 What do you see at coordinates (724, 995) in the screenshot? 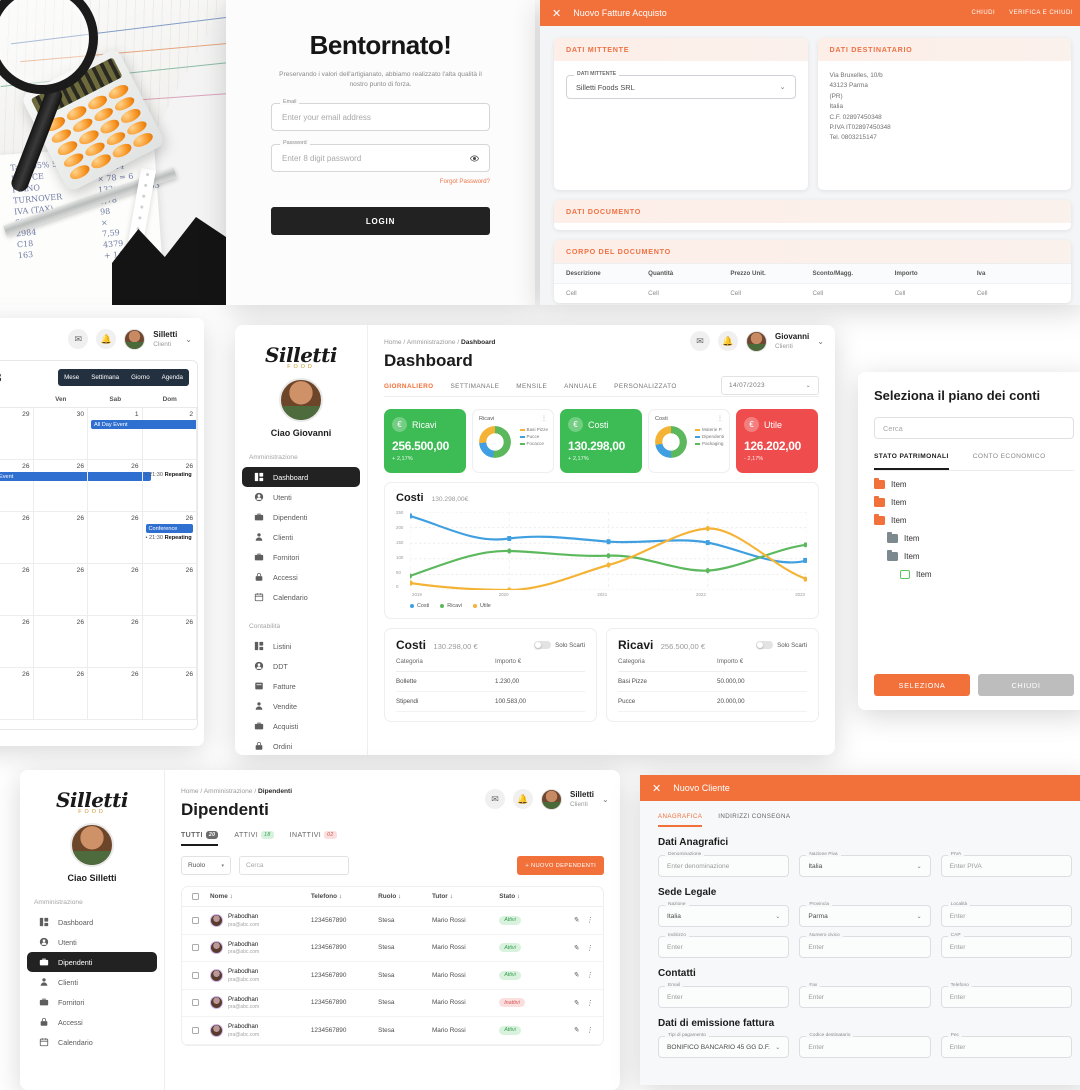
I see `email-field: Email Enter` at bounding box center [724, 995].